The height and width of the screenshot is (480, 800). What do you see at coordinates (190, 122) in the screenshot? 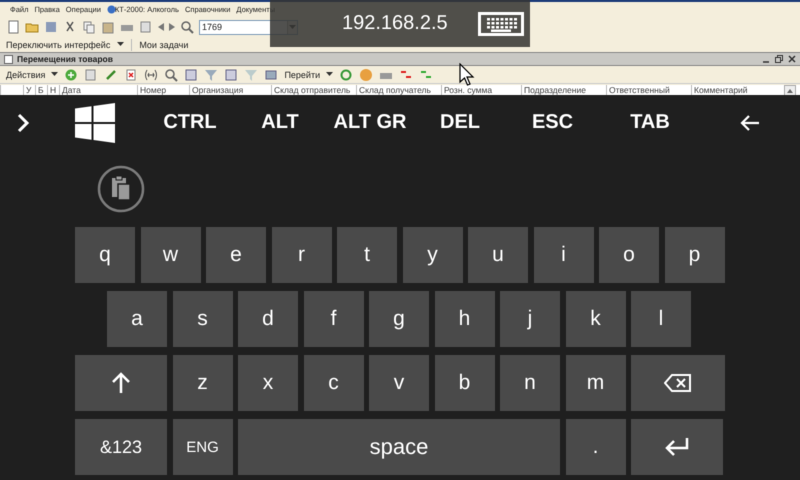
I see `function-key: CTRL` at bounding box center [190, 122].